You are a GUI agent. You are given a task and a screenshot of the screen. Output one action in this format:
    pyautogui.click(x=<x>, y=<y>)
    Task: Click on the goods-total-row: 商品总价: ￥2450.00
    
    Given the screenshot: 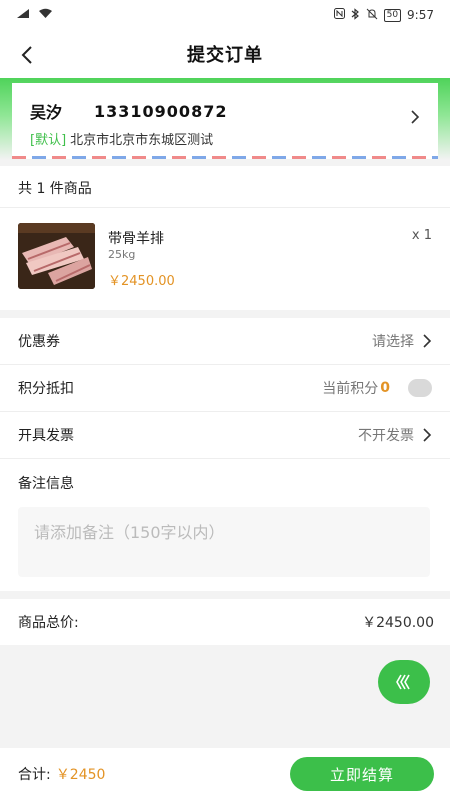 What is the action you would take?
    pyautogui.click(x=225, y=622)
    